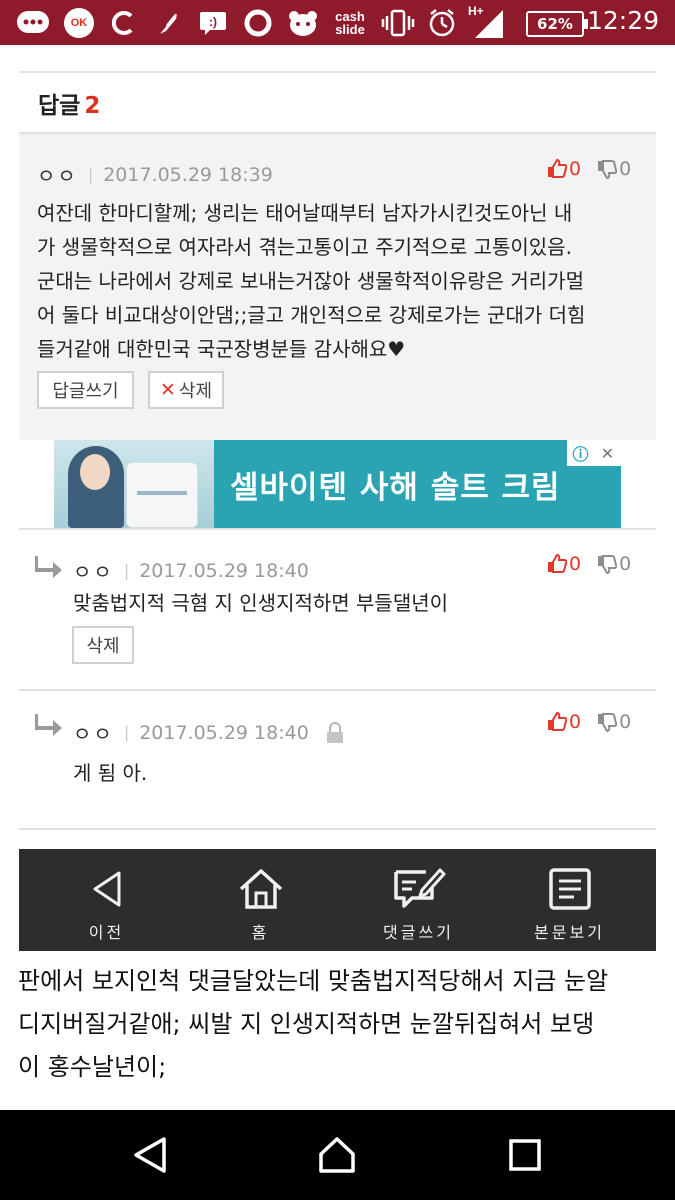 This screenshot has width=675, height=1200. Describe the element at coordinates (303, 23) in the screenshot. I see `bear-icon` at that location.